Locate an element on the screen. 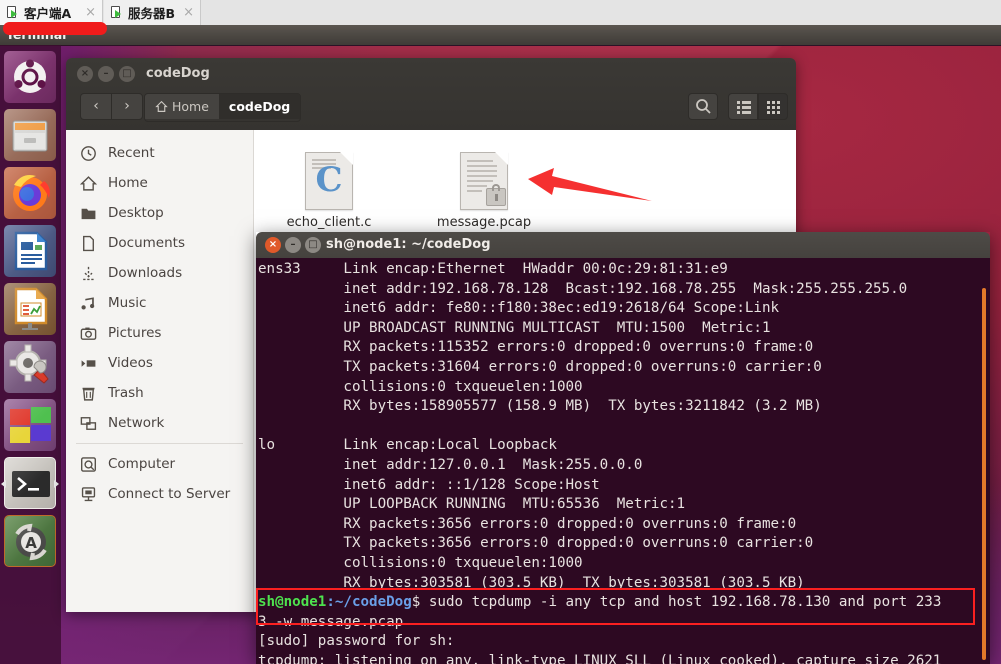 This screenshot has width=1001, height=664. breadcrumb-label: Home is located at coordinates (190, 106).